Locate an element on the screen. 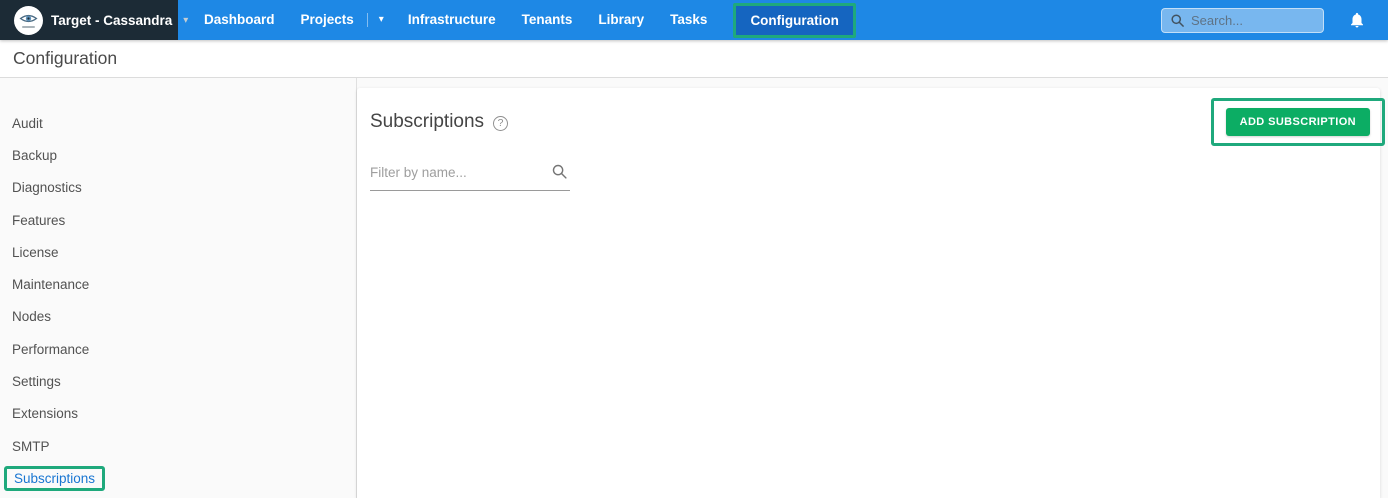 Image resolution: width=1388 pixels, height=498 pixels. sidebar-item-smtp: SMTP is located at coordinates (178, 446).